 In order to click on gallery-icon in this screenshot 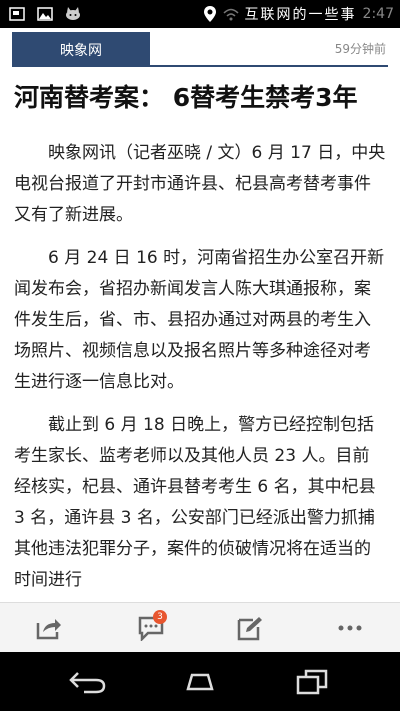, I will do `click(45, 14)`.